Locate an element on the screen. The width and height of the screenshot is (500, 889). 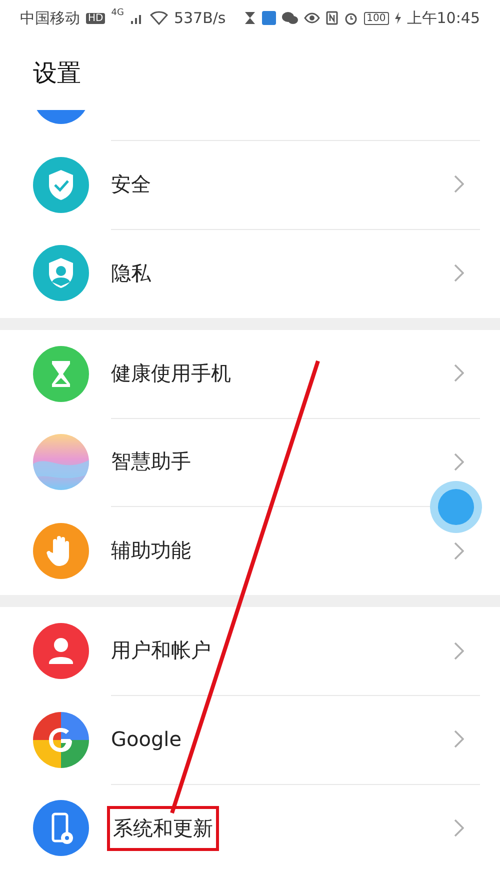
hand-icon is located at coordinates (61, 550).